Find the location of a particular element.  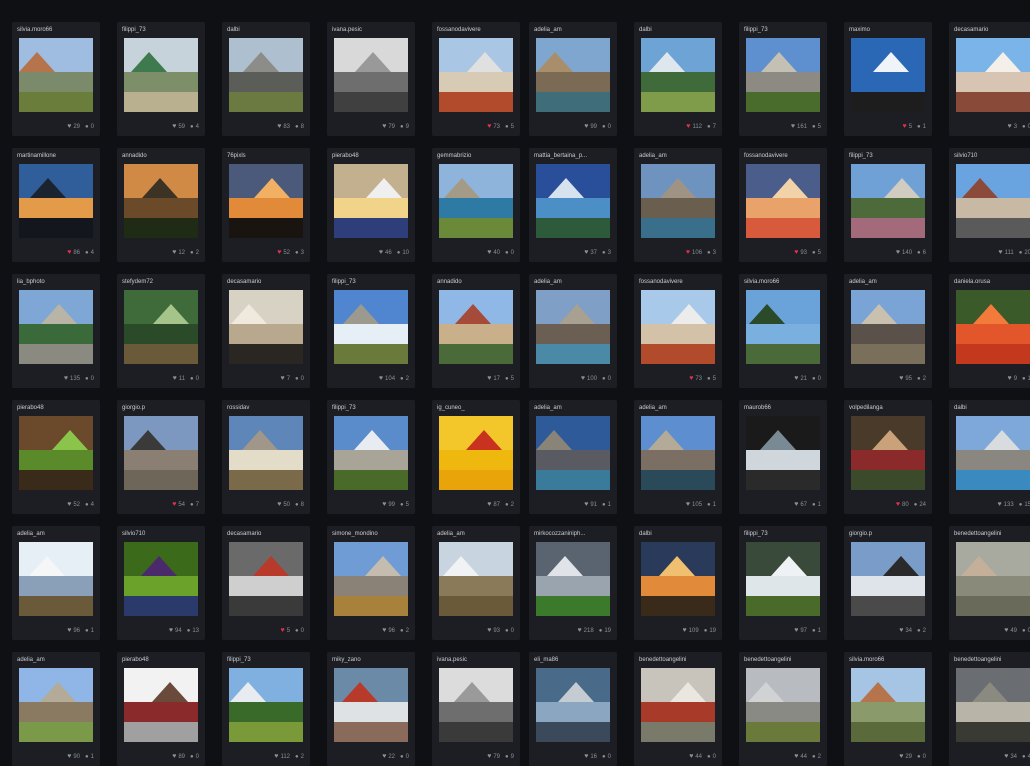

photo-card: decasamario ♥ 3 ● 0 is located at coordinates (989, 79).